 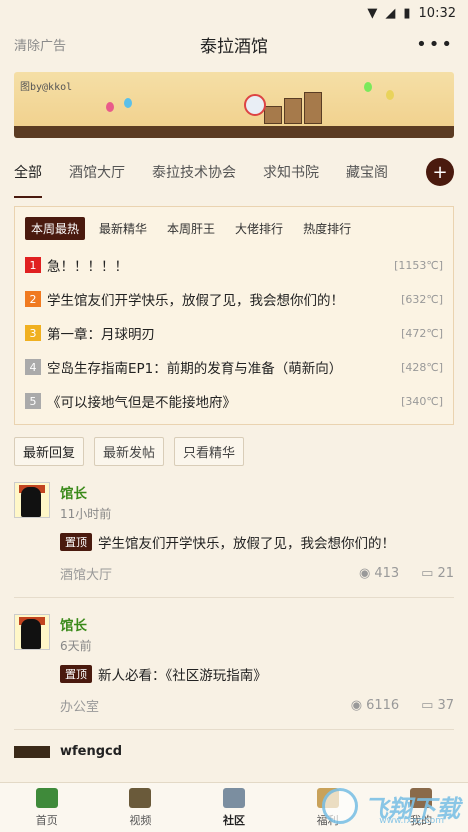 What do you see at coordinates (91, 751) in the screenshot?
I see `post-author: wfengcd` at bounding box center [91, 751].